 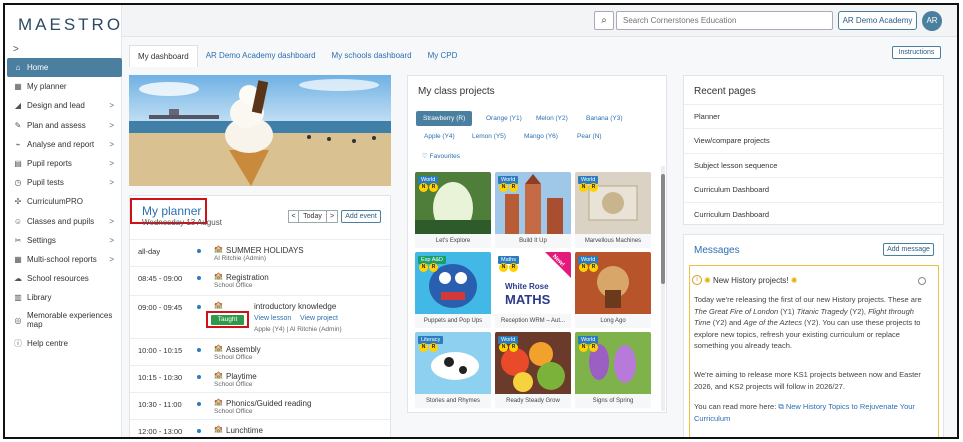 What do you see at coordinates (47, 343) in the screenshot?
I see `sidebar-item-label: Help centre` at bounding box center [47, 343].